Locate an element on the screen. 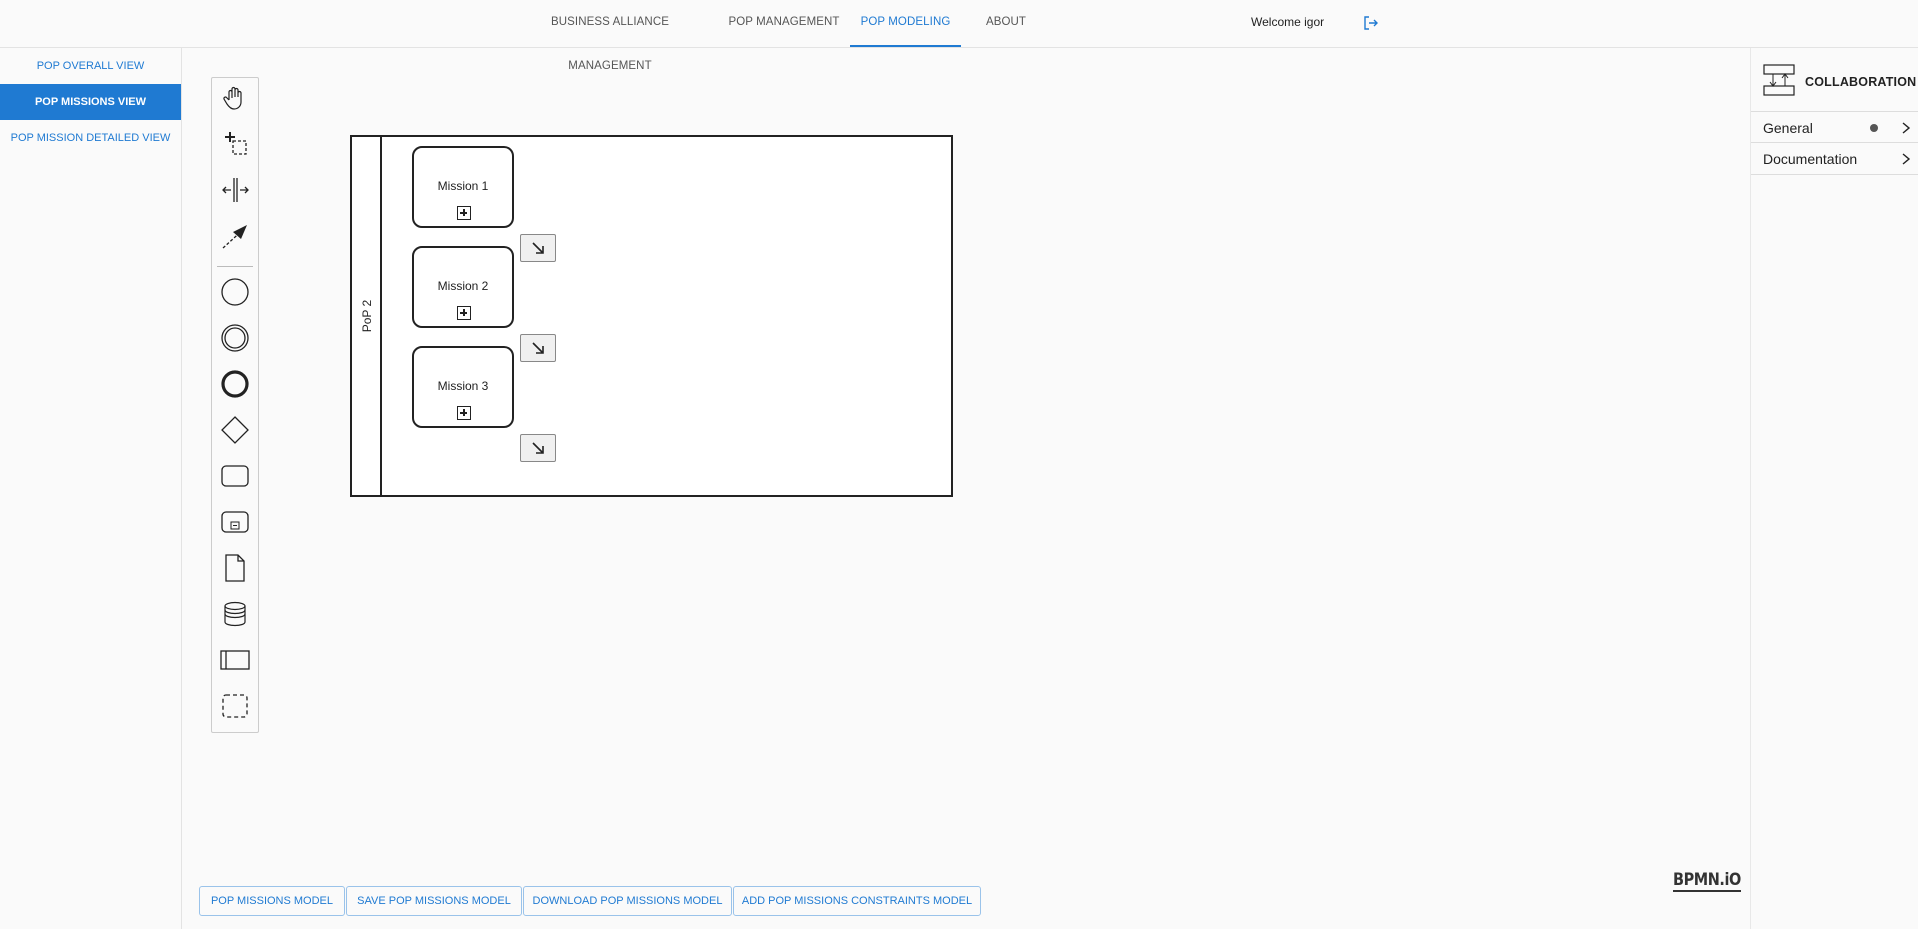  space-tool-icon is located at coordinates (235, 190).